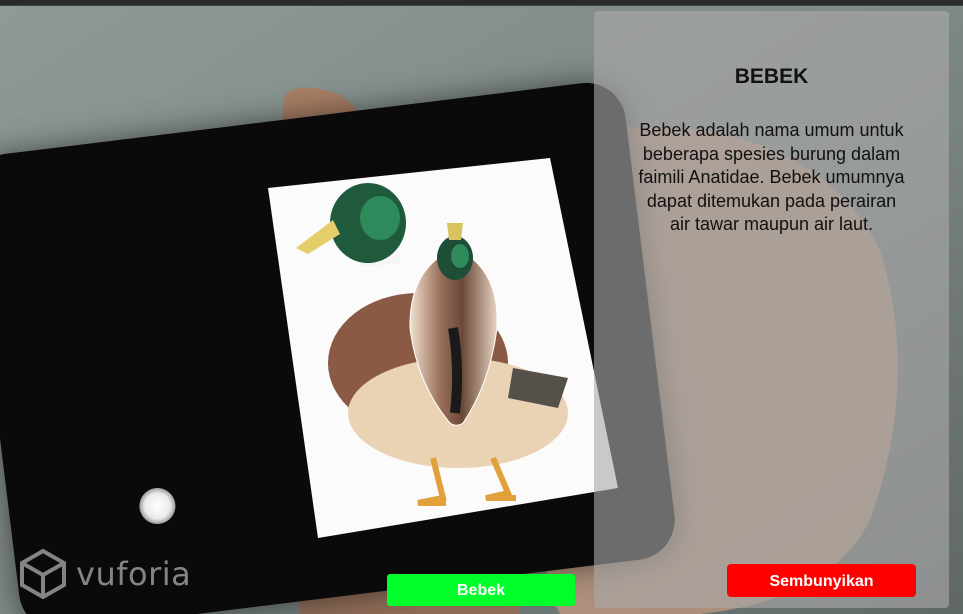 The width and height of the screenshot is (963, 614). I want to click on vuforia-logo-text: vuforia, so click(134, 574).